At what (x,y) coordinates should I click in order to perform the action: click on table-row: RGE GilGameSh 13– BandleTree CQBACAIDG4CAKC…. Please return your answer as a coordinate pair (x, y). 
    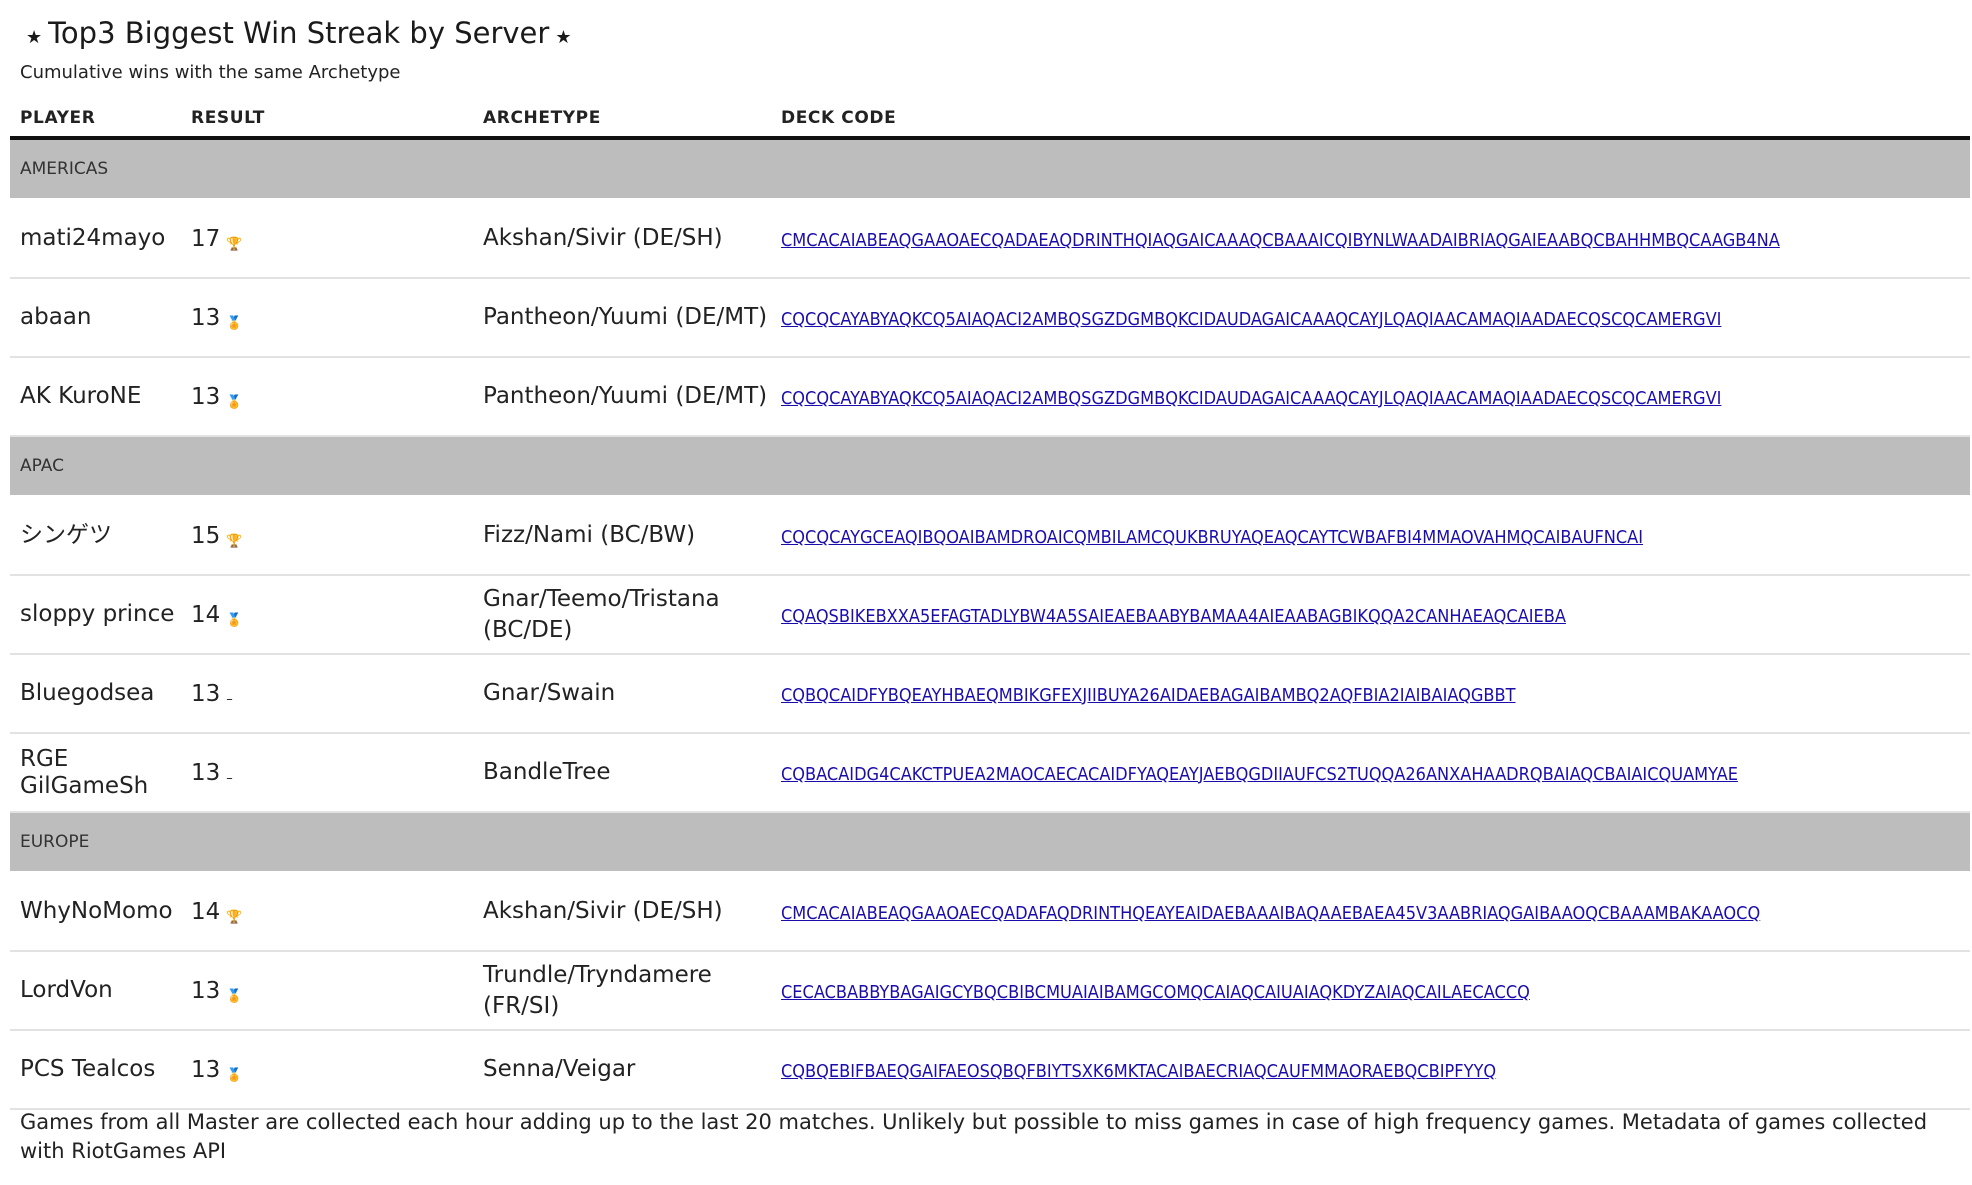
    Looking at the image, I should click on (990, 773).